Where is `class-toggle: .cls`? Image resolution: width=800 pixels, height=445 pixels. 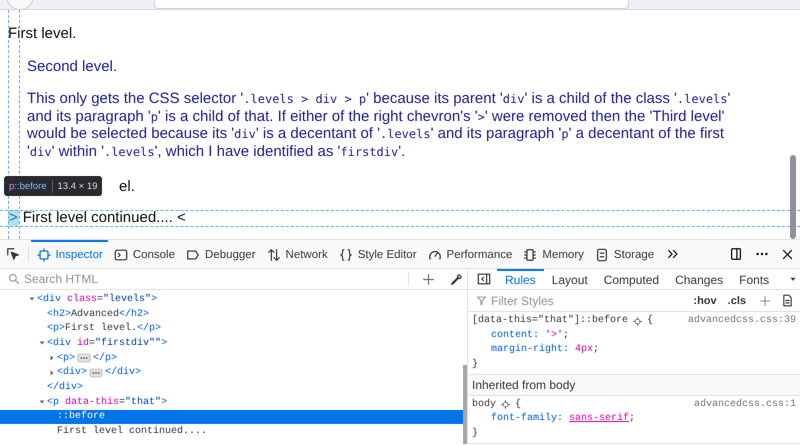
class-toggle: .cls is located at coordinates (736, 300).